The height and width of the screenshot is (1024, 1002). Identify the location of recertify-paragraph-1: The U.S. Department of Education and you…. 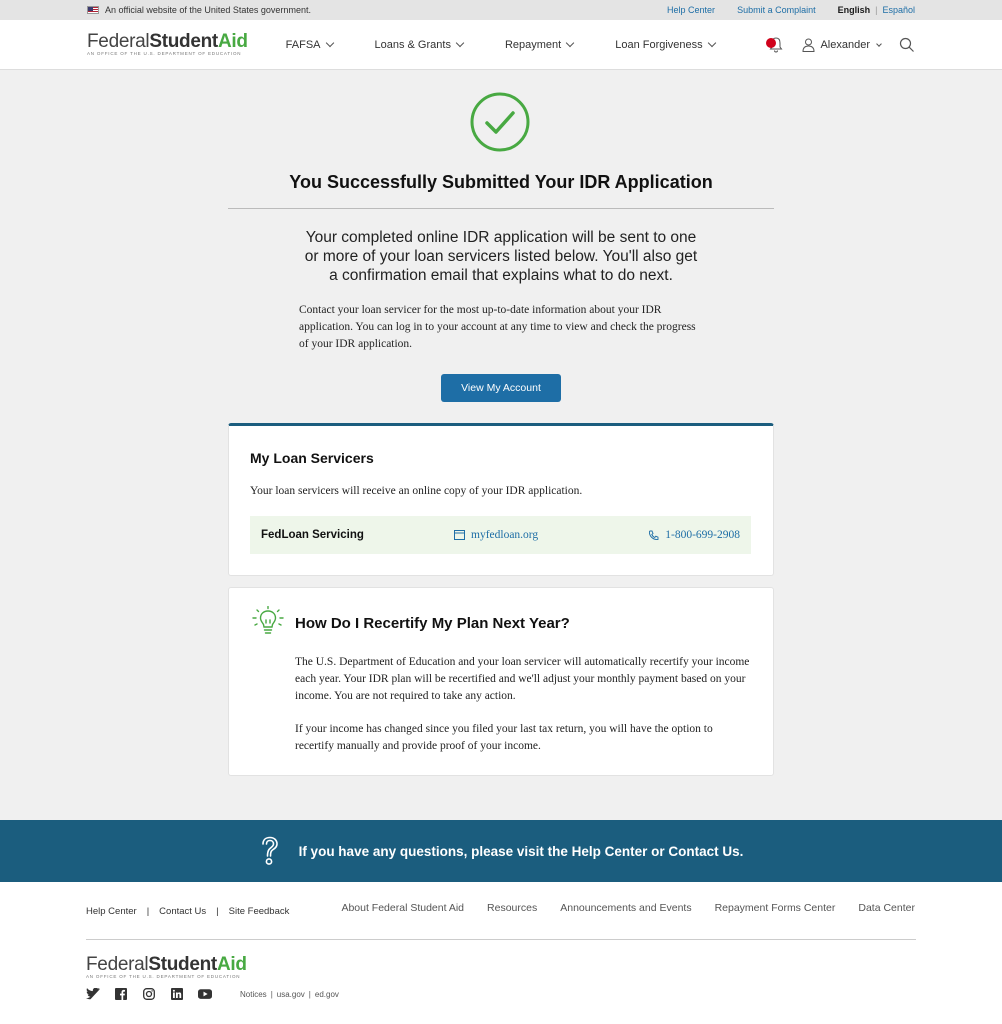
(522, 679).